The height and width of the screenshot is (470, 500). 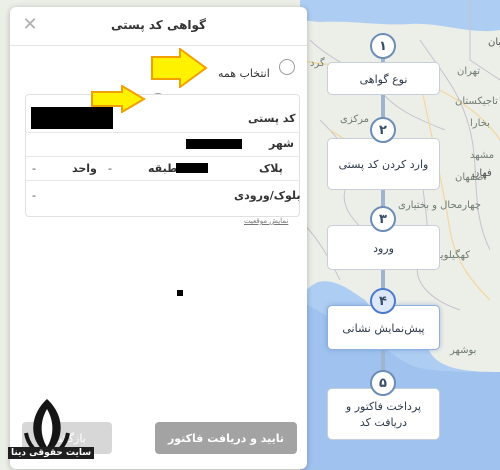 I want to click on select-all-radio, so click(x=287, y=67).